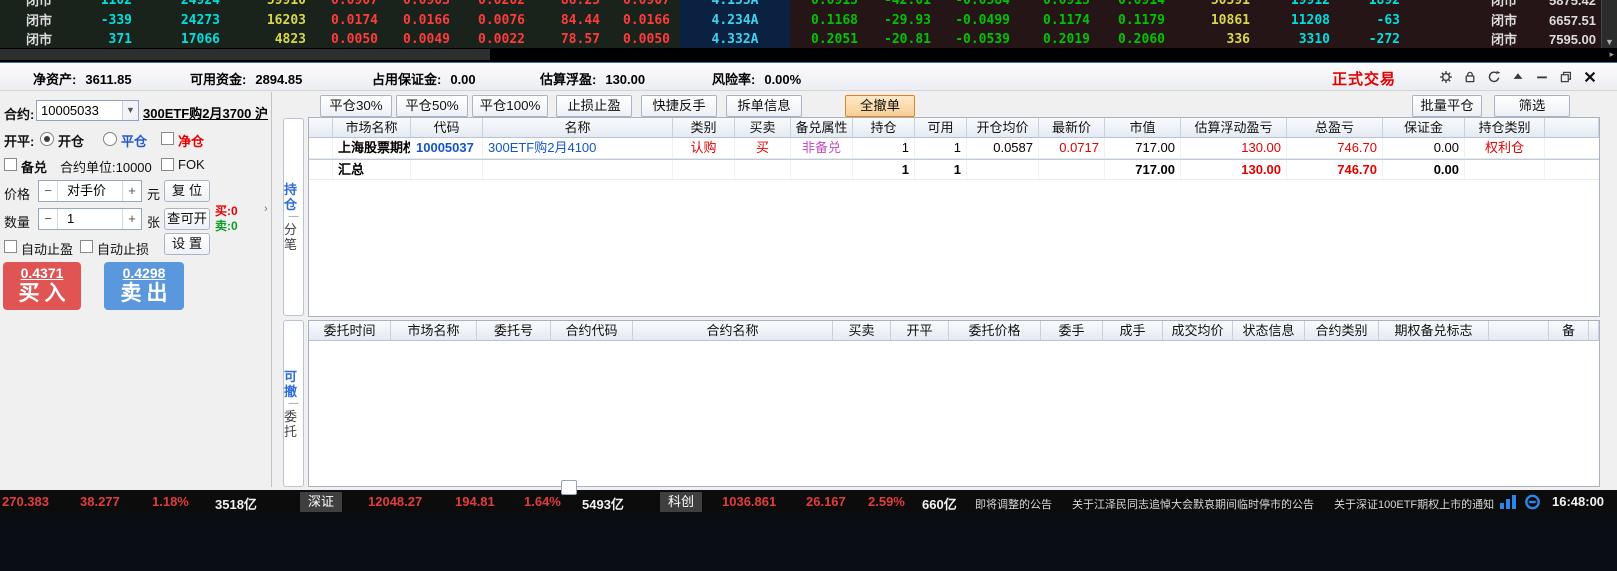  I want to click on scroll-right-icon: ▸, so click(1611, 54).